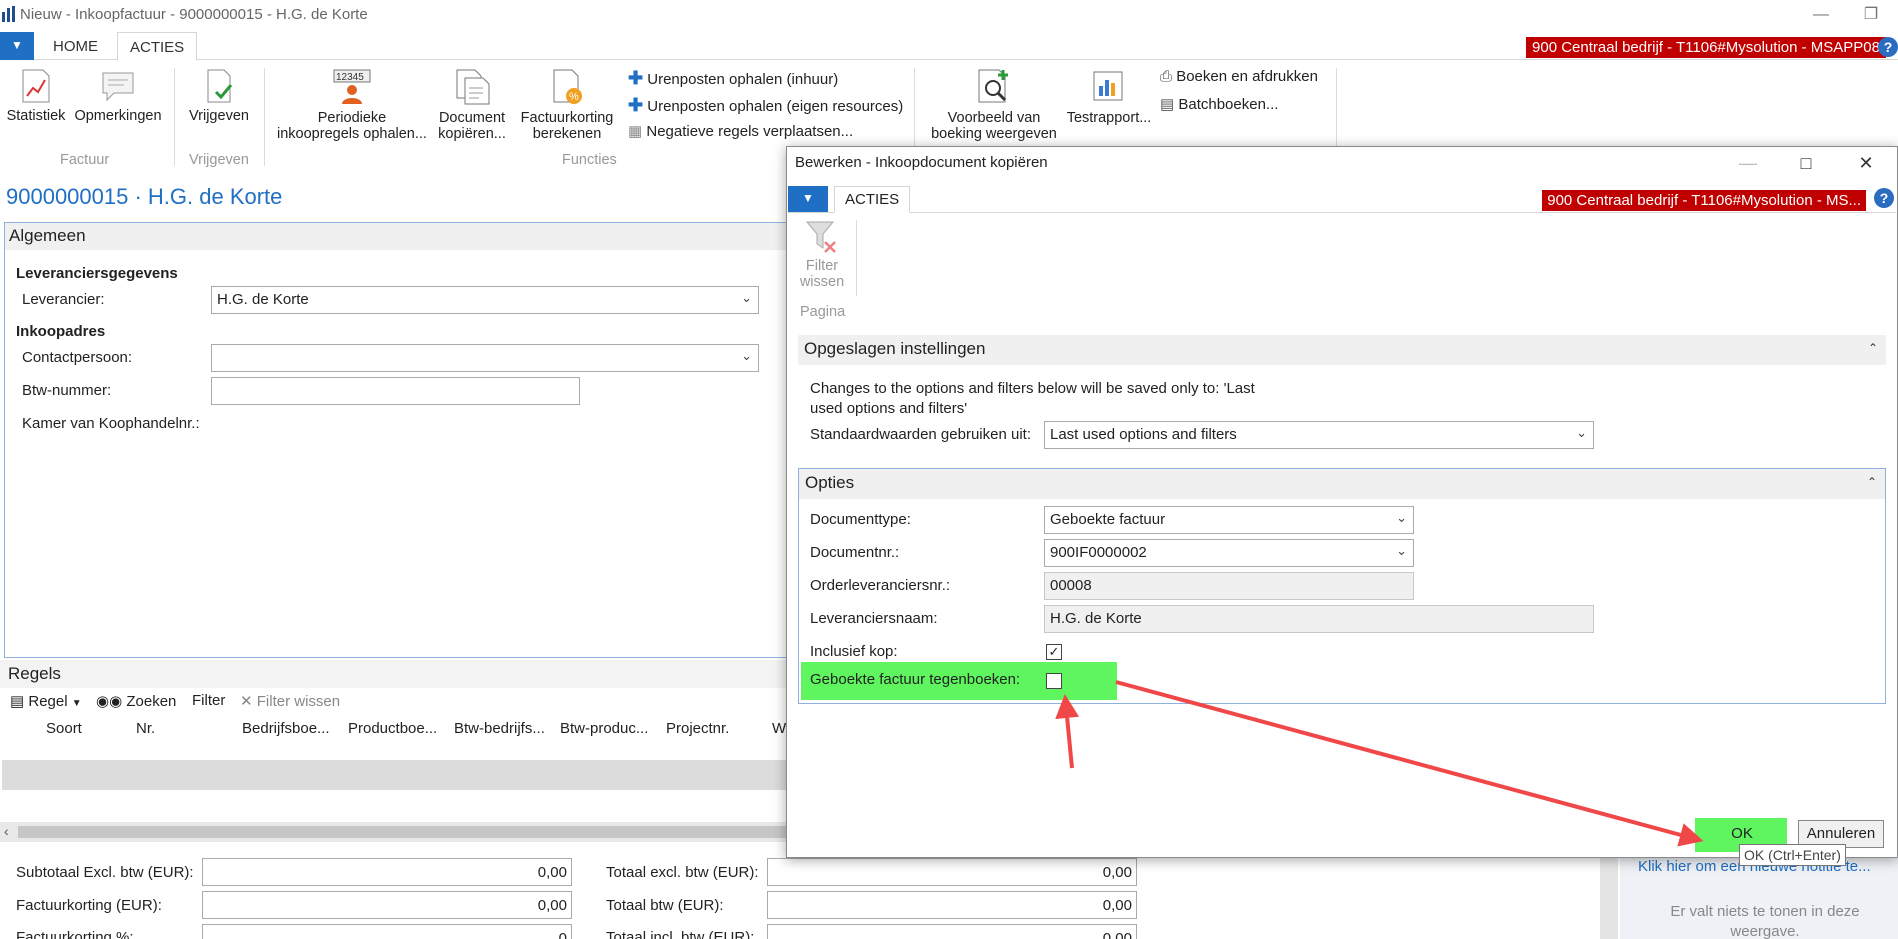  What do you see at coordinates (823, 312) in the screenshot?
I see `group-pagina: Pagina` at bounding box center [823, 312].